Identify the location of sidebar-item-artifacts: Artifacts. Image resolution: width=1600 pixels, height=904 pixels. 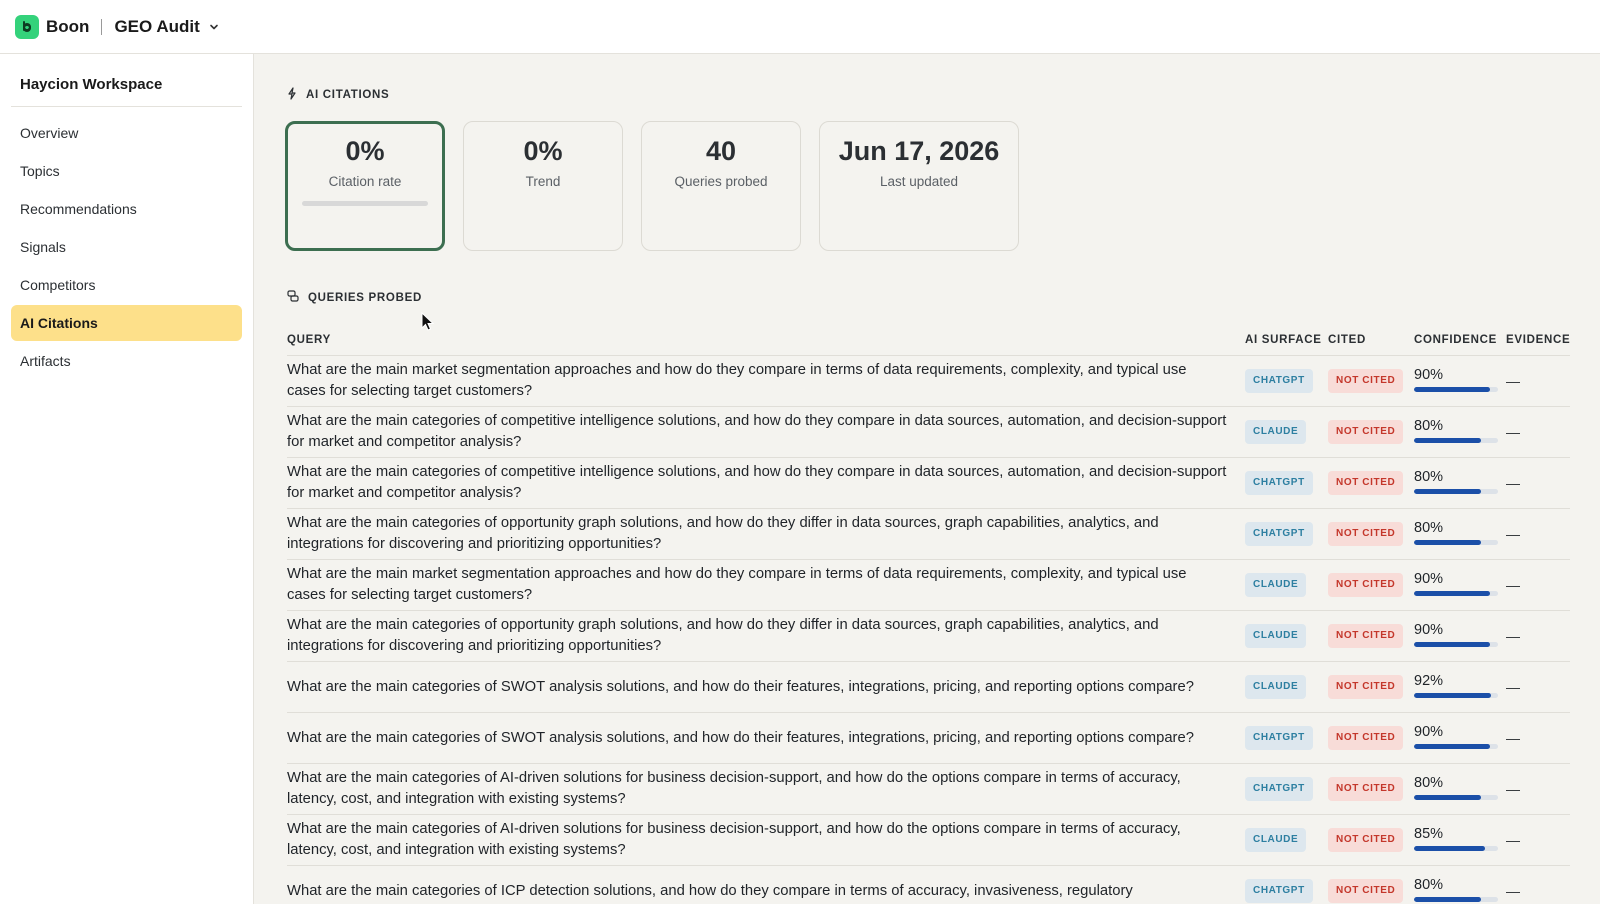
(126, 361).